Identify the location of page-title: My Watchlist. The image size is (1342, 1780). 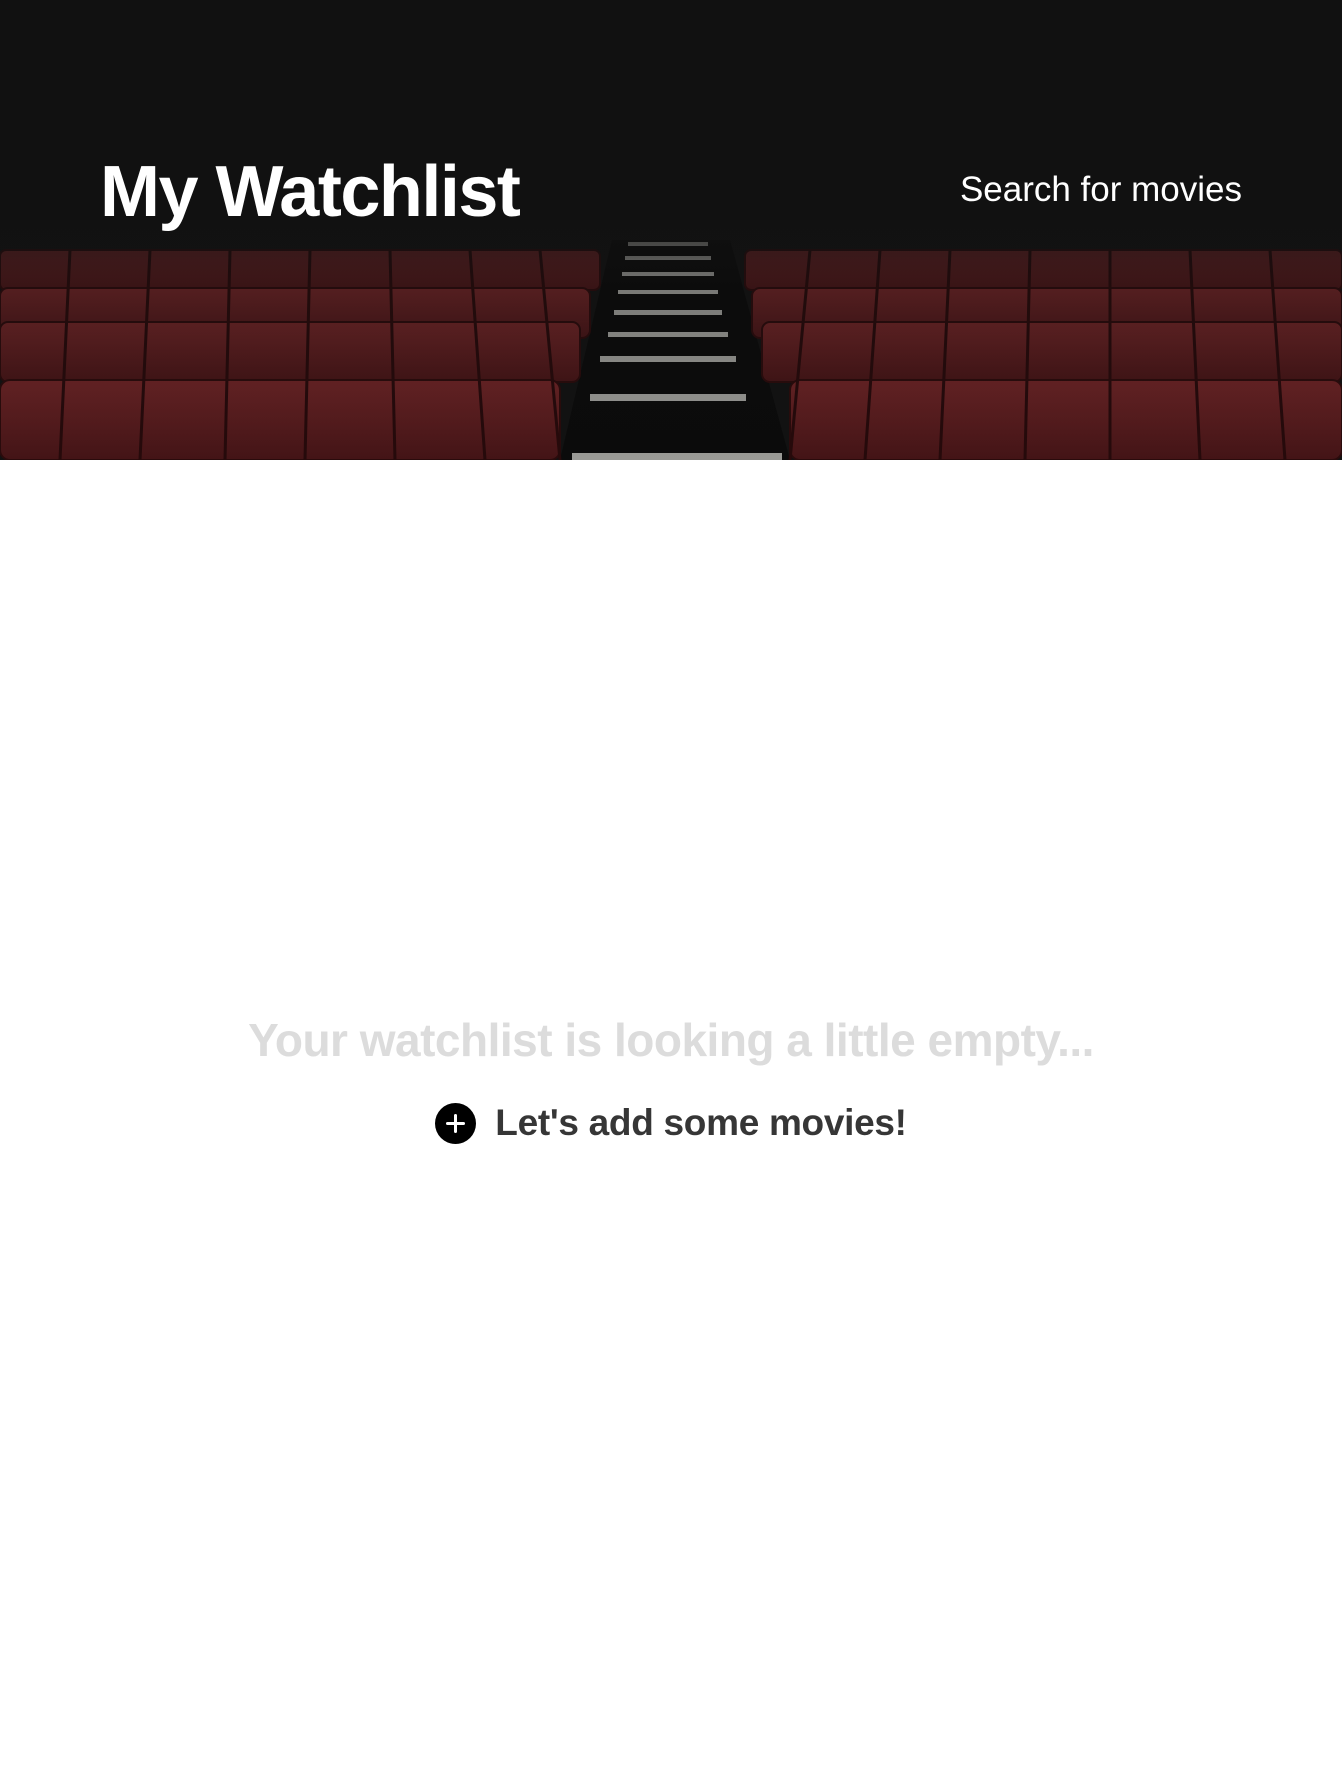
(310, 192).